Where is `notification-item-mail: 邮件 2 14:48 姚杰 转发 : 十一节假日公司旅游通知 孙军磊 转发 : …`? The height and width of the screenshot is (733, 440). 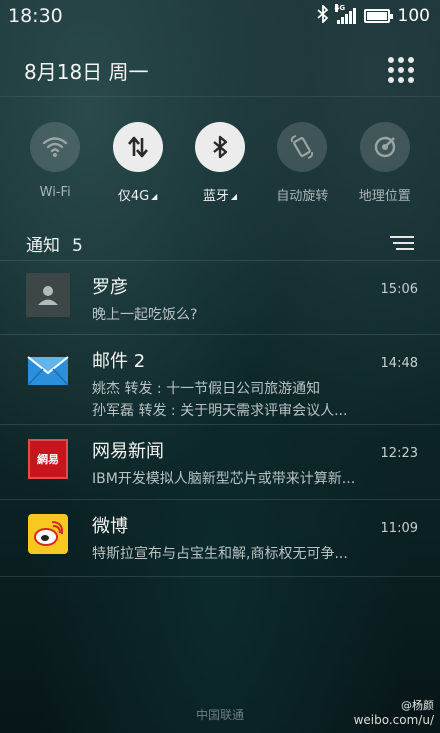
notification-item-mail: 邮件 2 14:48 姚杰 转发 : 十一节假日公司旅游通知 孙军磊 转发 : … is located at coordinates (220, 379).